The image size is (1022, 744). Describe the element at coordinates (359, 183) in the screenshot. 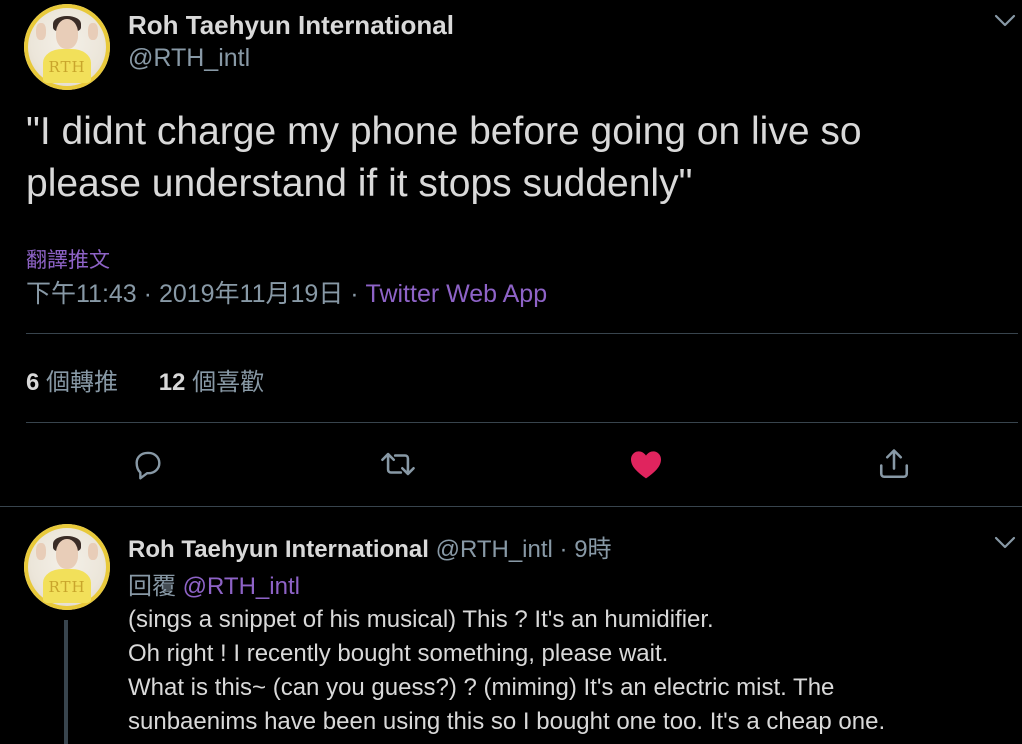

I see `tweet-text-line: please understand if it stops suddenly"` at that location.